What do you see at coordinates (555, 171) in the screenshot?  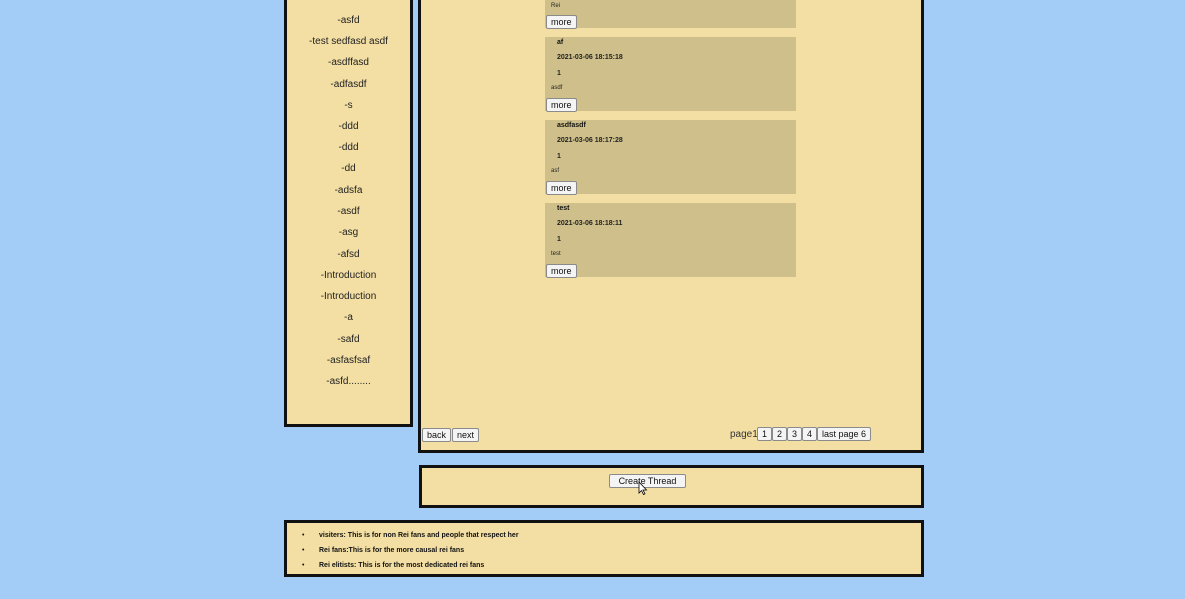 I see `thread-body: asf` at bounding box center [555, 171].